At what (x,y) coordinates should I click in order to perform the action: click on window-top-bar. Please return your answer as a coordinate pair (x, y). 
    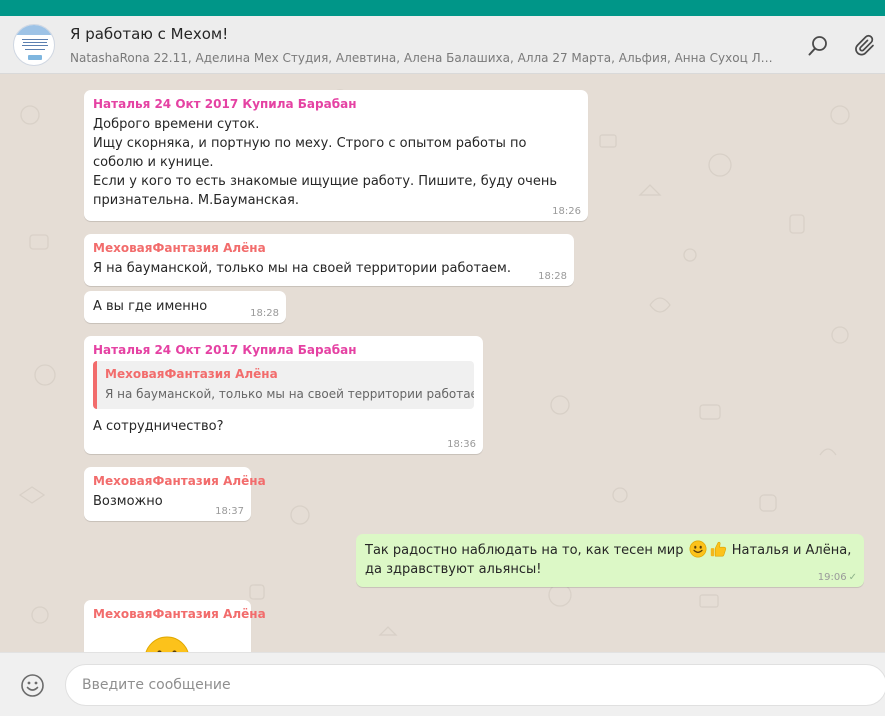
    Looking at the image, I should click on (442, 8).